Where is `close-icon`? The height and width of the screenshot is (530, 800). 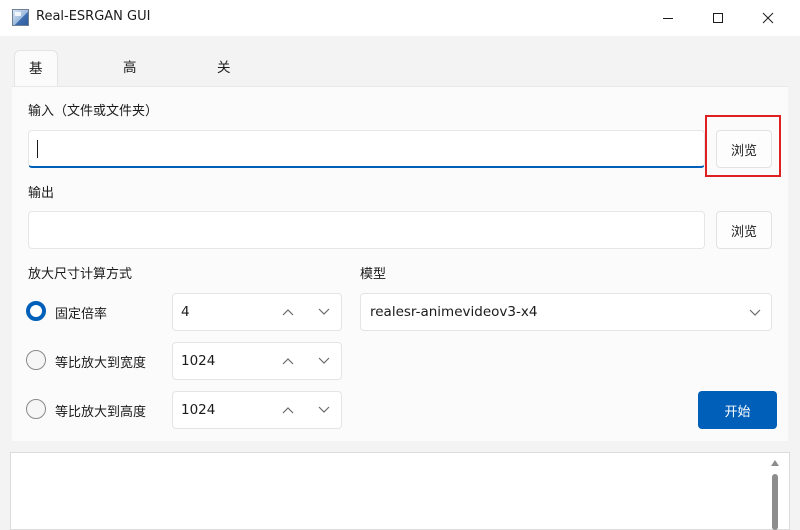 close-icon is located at coordinates (768, 18).